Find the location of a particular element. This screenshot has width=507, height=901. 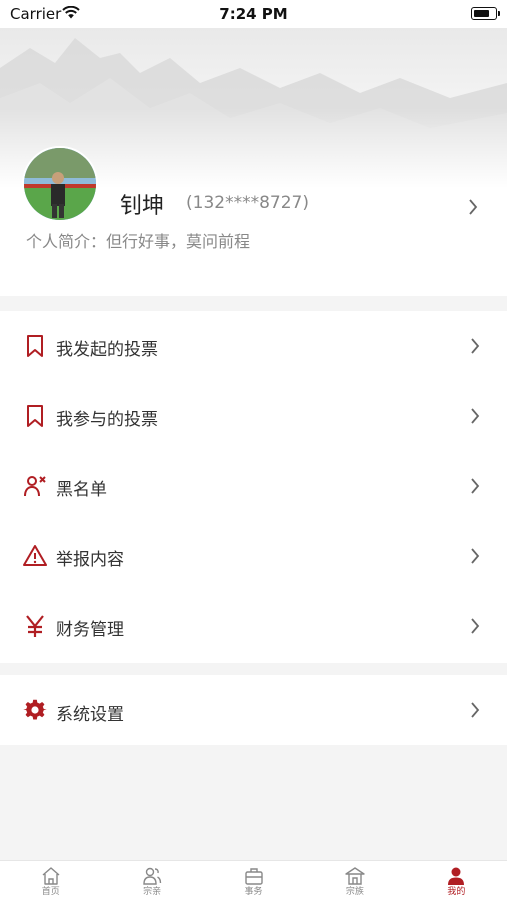

tab-home: 首页 is located at coordinates (50, 881).